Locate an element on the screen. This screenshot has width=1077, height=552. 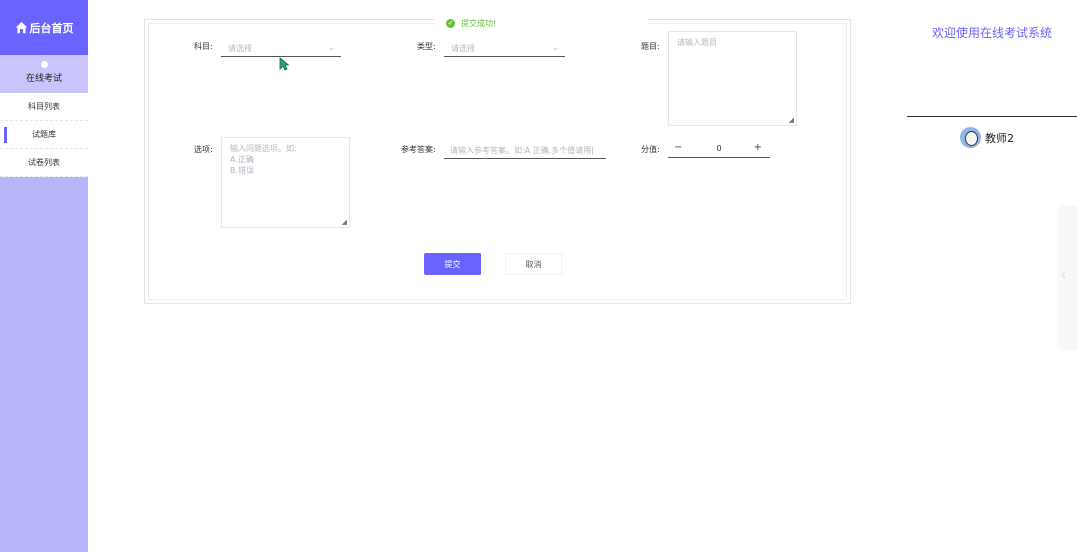
answer-placeholder: 请输入参考答案。如:A 正确,多个值请用| is located at coordinates (522, 150).